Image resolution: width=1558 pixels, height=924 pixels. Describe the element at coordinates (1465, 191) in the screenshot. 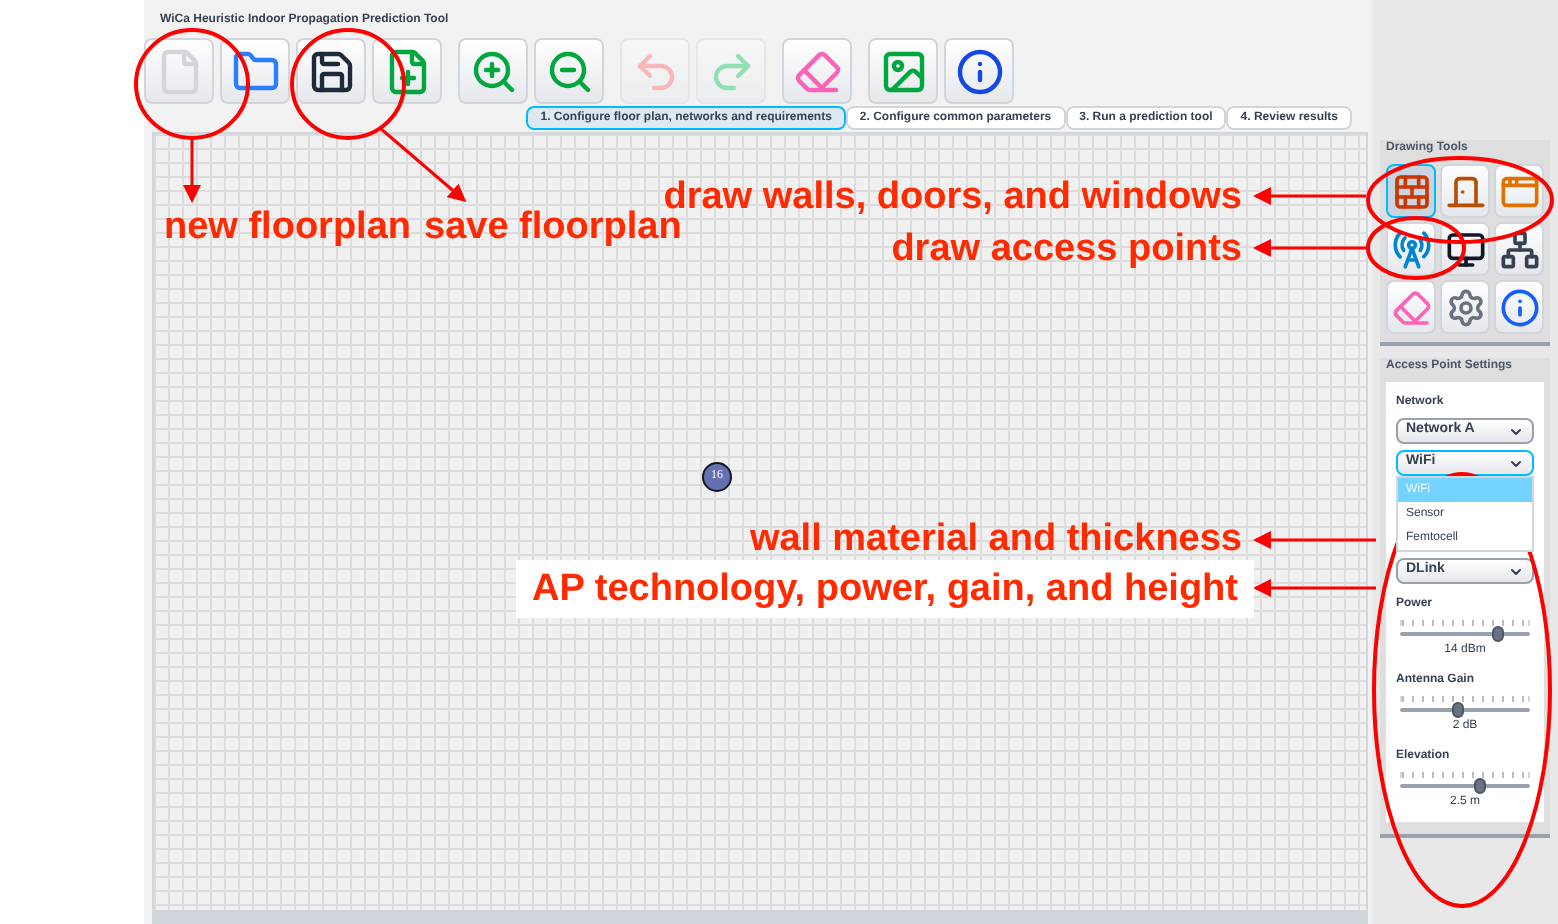

I see `door-icon` at that location.